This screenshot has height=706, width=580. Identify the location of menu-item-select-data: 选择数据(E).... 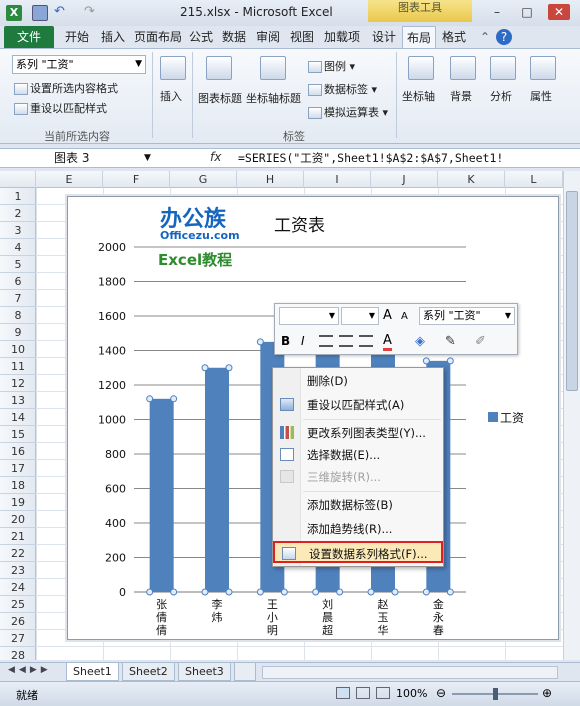
(358, 455).